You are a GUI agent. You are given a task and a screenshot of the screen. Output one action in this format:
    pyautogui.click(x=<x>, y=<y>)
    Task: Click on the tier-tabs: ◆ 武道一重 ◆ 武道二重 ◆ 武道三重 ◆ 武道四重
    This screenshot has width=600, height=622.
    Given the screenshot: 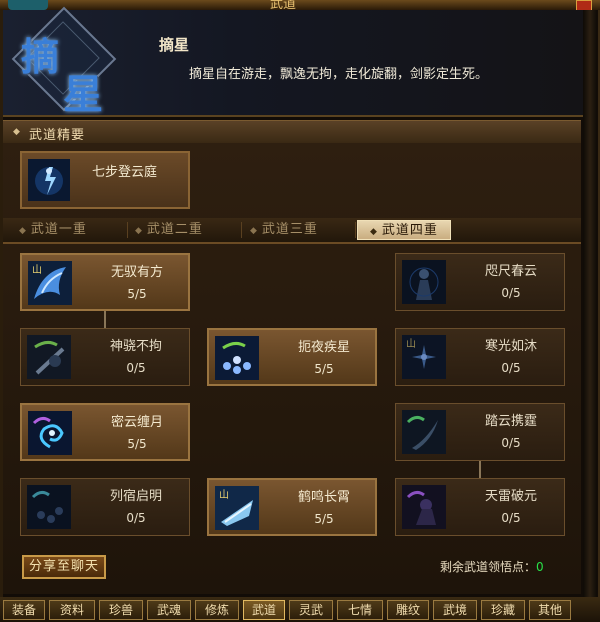 What is the action you would take?
    pyautogui.click(x=292, y=231)
    